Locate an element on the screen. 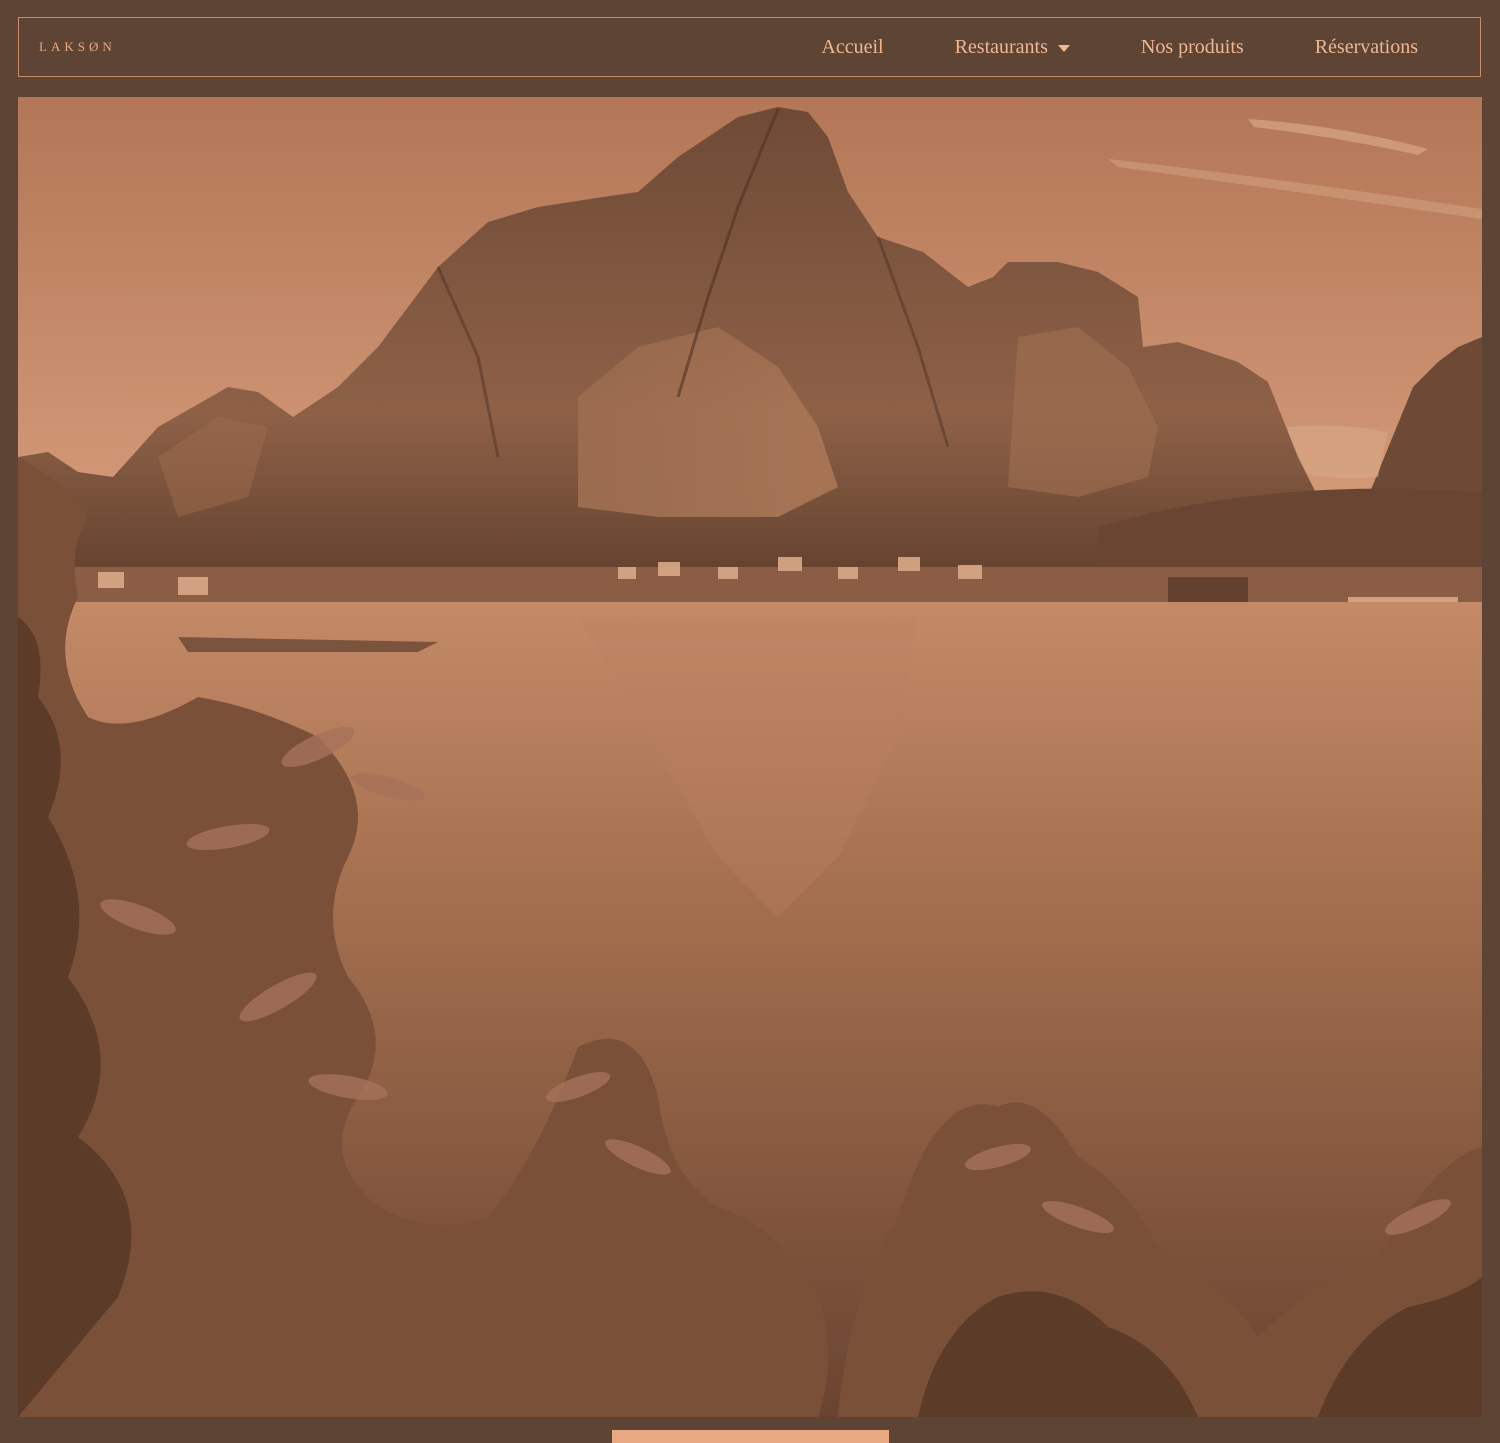 The height and width of the screenshot is (1443, 1500). nav-item-accueil: Accueil is located at coordinates (852, 47).